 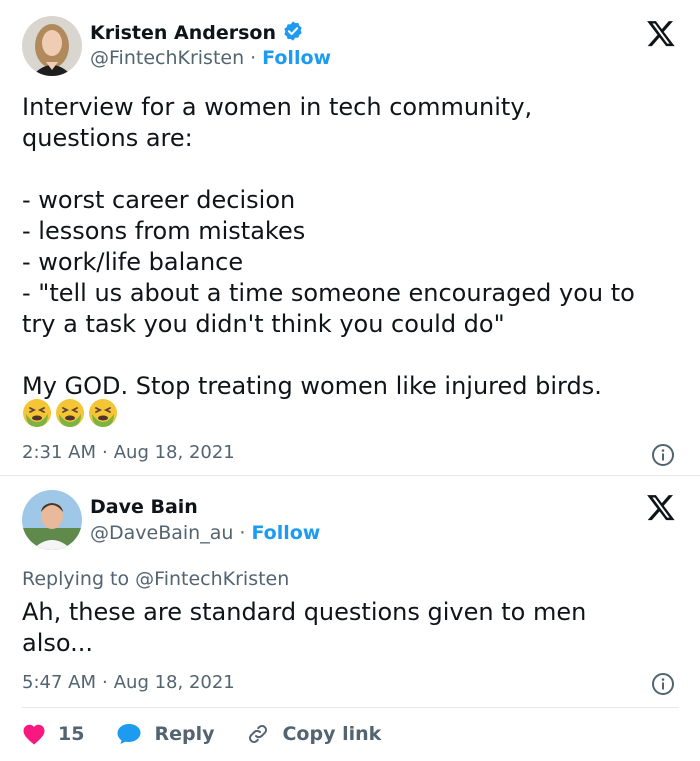 I want to click on copy-link-button: Copy link, so click(x=313, y=734).